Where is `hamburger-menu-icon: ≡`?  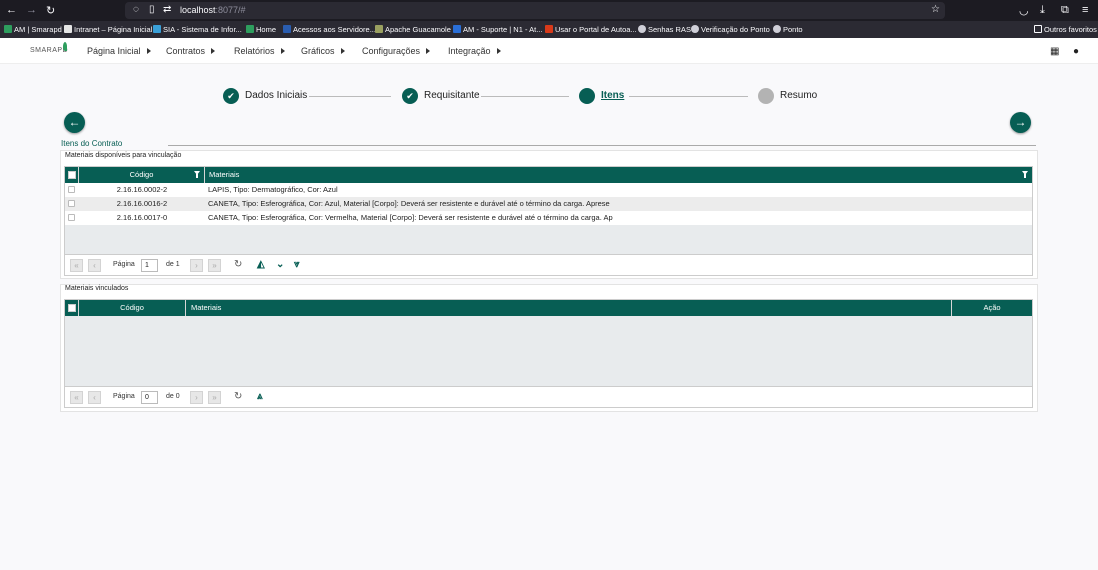 hamburger-menu-icon: ≡ is located at coordinates (1085, 10).